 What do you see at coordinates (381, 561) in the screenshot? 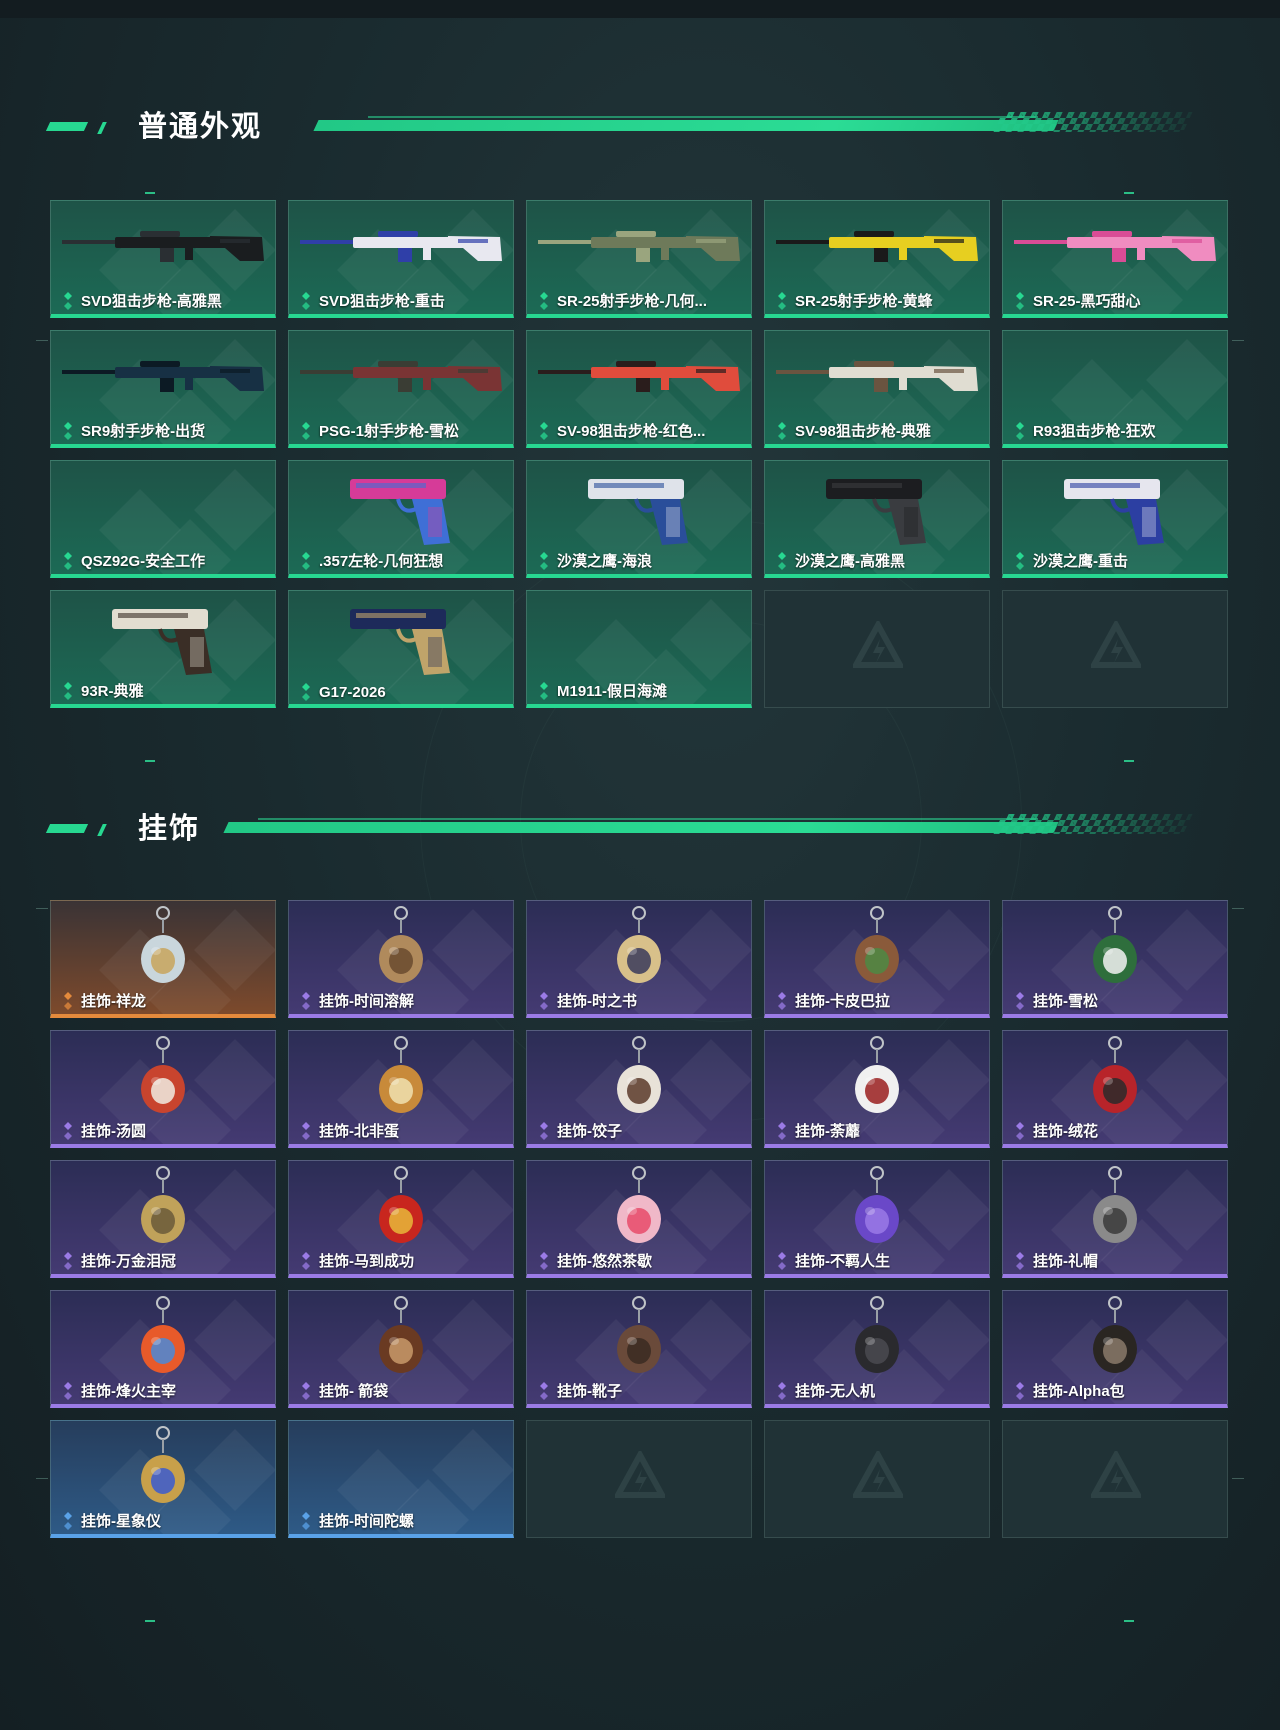
I see `item-label: .357左轮-几何狂想` at bounding box center [381, 561].